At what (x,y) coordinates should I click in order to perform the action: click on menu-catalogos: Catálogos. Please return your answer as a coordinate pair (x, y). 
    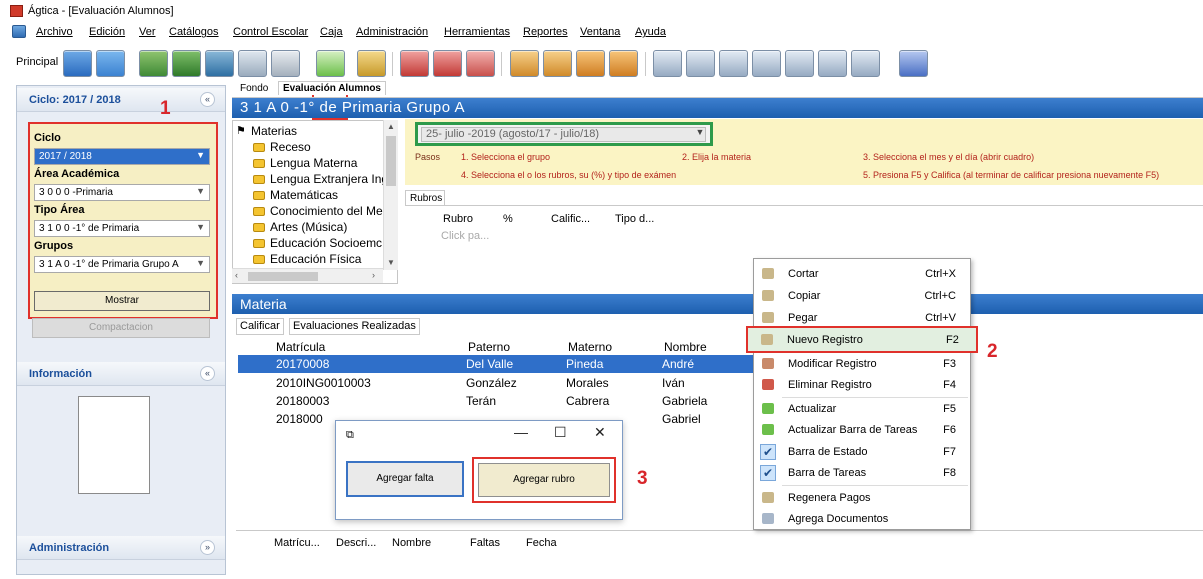
    Looking at the image, I should click on (194, 32).